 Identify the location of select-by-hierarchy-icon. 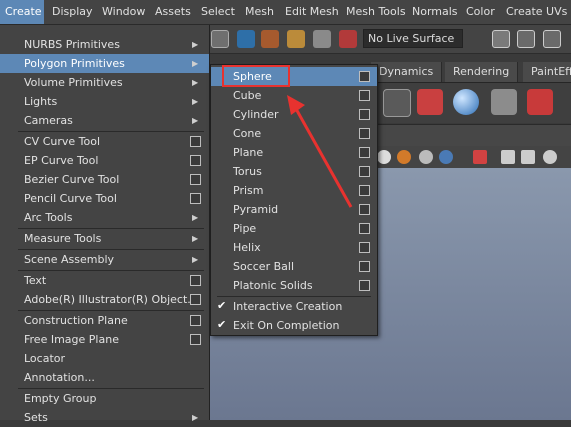
(220, 39).